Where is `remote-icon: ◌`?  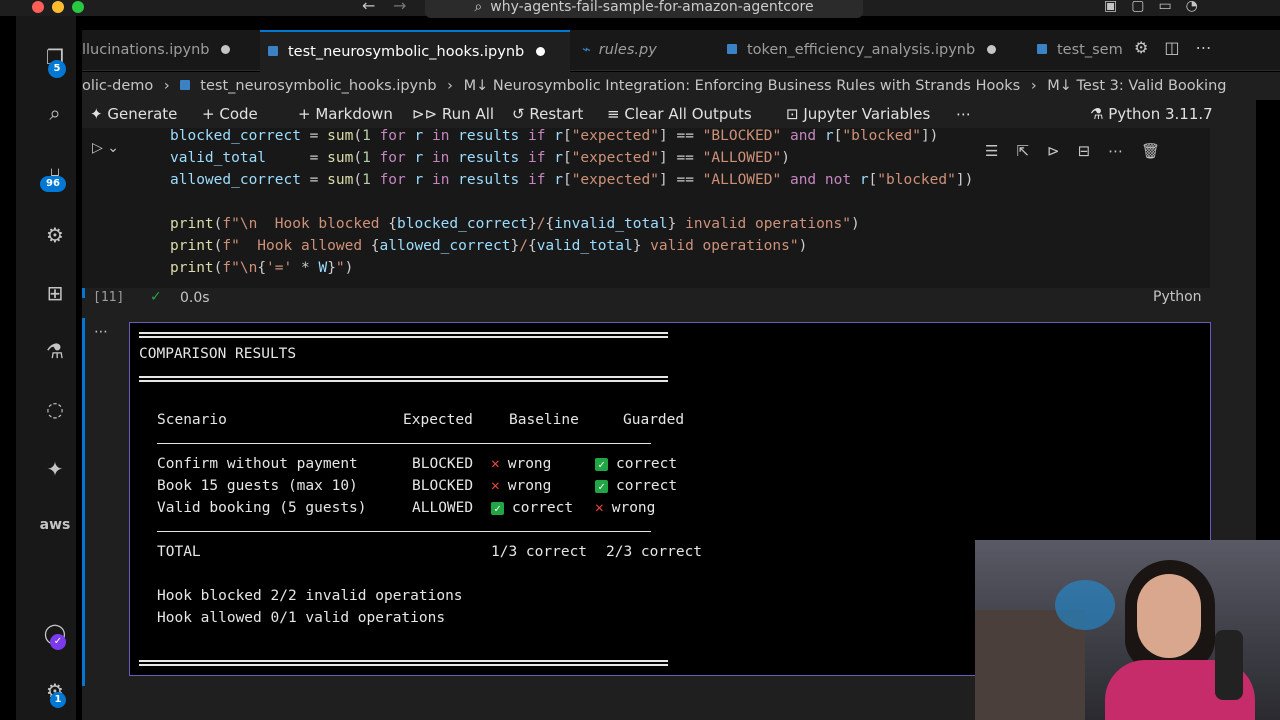 remote-icon: ◌ is located at coordinates (55, 409).